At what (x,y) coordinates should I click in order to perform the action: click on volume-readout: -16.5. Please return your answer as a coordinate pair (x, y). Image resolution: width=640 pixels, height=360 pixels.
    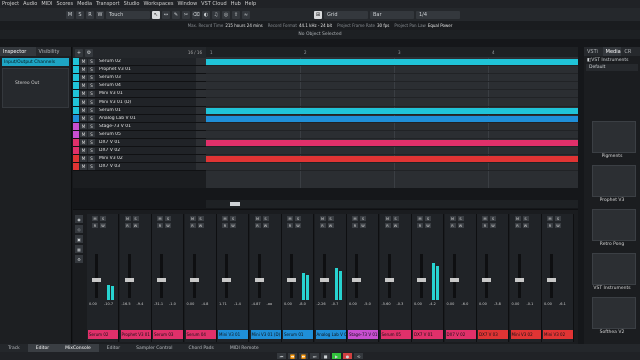
    Looking at the image, I should click on (126, 304).